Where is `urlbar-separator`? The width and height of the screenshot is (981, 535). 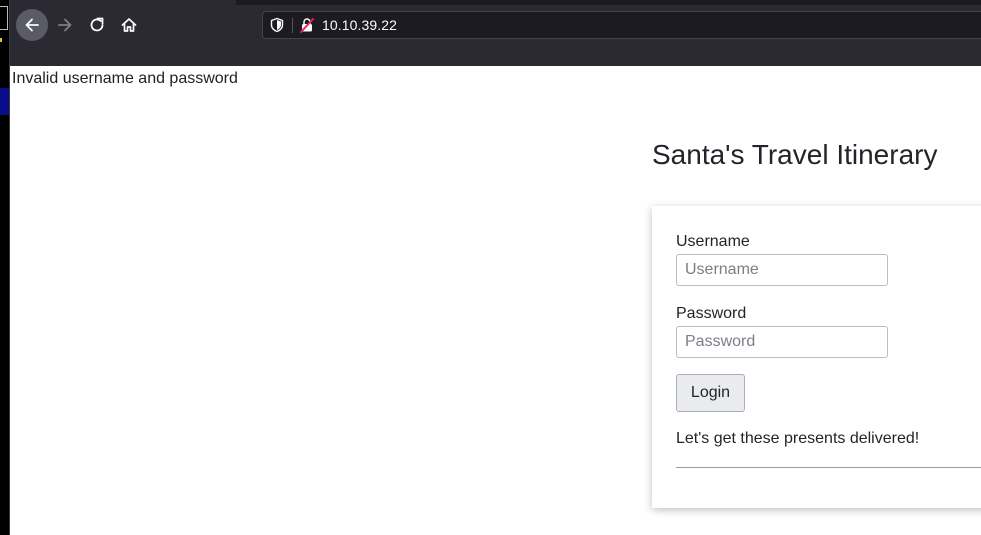
urlbar-separator is located at coordinates (292, 25).